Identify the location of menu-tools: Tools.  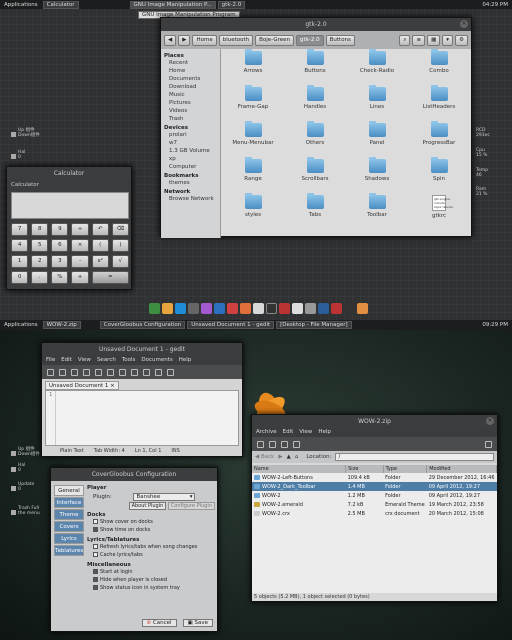
(129, 360).